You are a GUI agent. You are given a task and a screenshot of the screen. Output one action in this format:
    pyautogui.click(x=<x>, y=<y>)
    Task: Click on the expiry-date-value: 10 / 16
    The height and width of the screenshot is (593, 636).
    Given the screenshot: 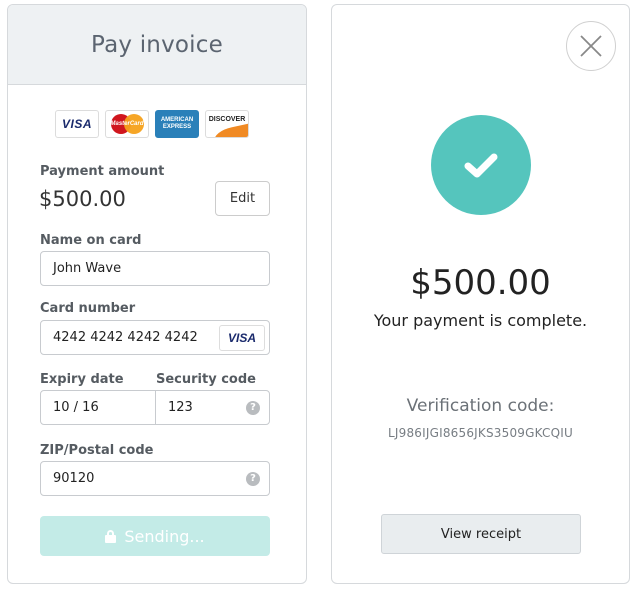 What is the action you would take?
    pyautogui.click(x=76, y=407)
    